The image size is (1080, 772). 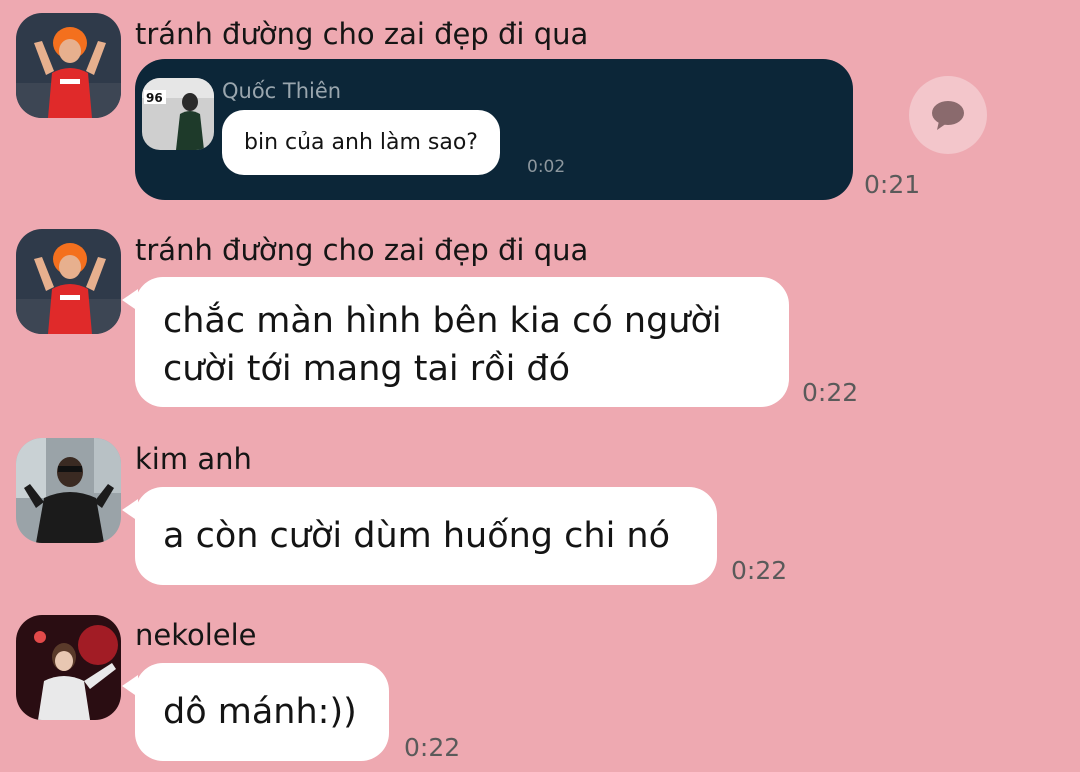 What do you see at coordinates (178, 114) in the screenshot?
I see `quoted-avatar: 96` at bounding box center [178, 114].